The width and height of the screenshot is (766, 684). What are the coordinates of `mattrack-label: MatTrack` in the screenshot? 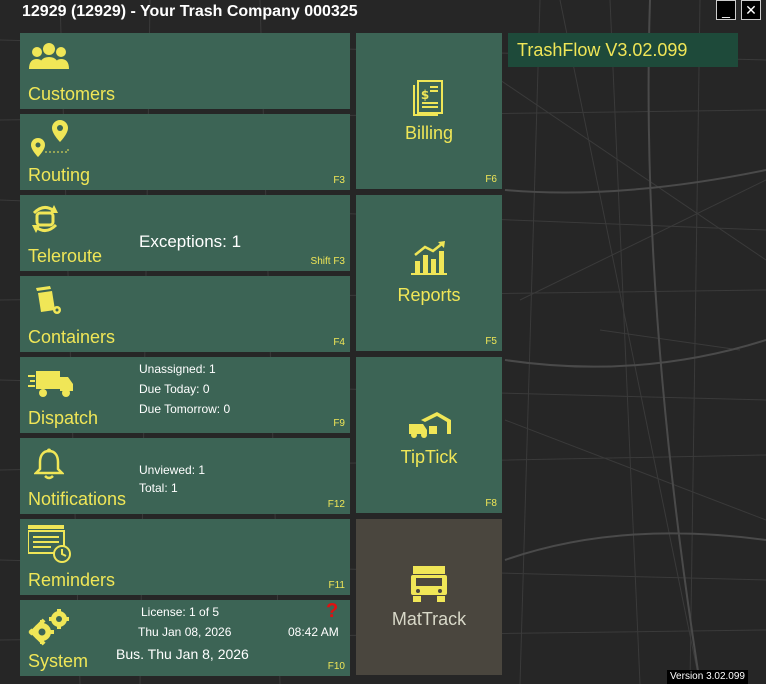 It's located at (429, 619).